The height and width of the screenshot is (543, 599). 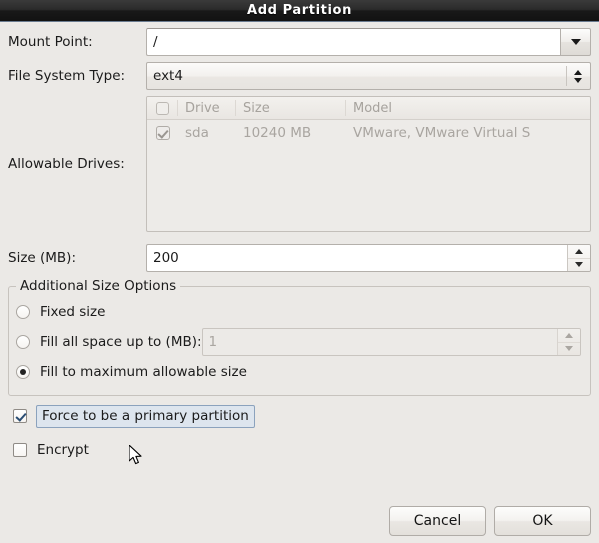 What do you see at coordinates (299, 372) in the screenshot?
I see `radio-option-fill-maximum: Fill to maximum allowable size` at bounding box center [299, 372].